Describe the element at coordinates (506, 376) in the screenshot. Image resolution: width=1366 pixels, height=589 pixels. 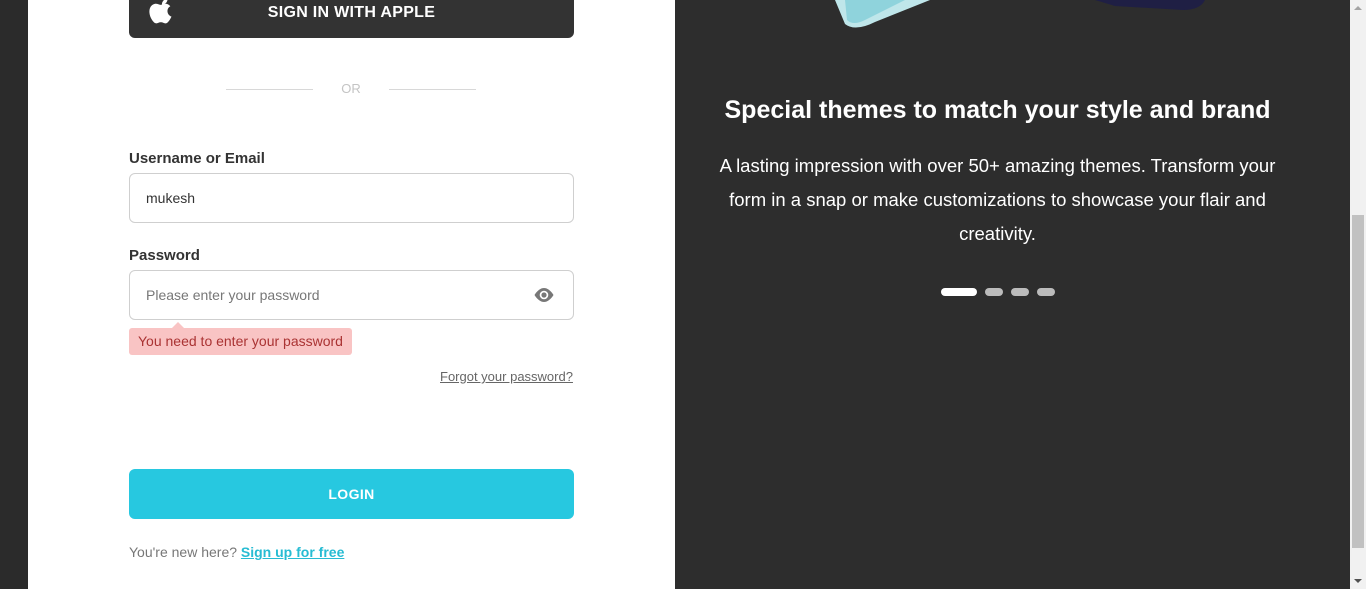
I see `forgot-password-link: Forgot your password?` at that location.